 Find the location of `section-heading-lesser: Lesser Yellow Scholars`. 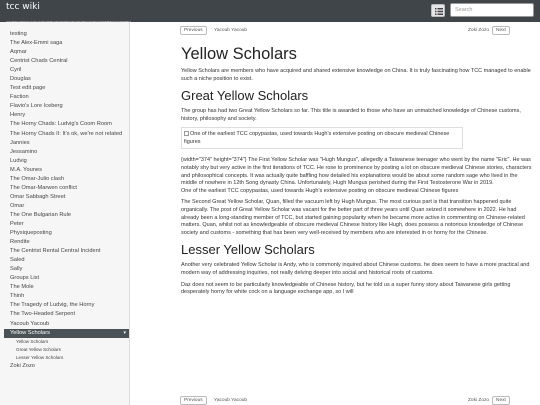

section-heading-lesser: Lesser Yellow Scholars is located at coordinates (248, 250).